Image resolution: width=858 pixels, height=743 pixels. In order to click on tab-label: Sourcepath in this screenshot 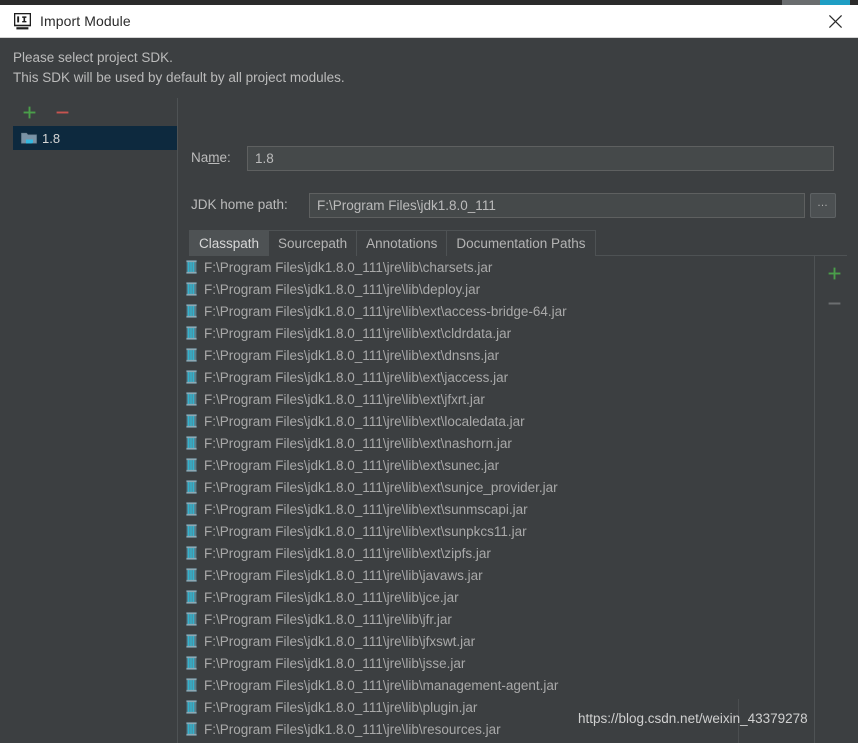, I will do `click(313, 243)`.